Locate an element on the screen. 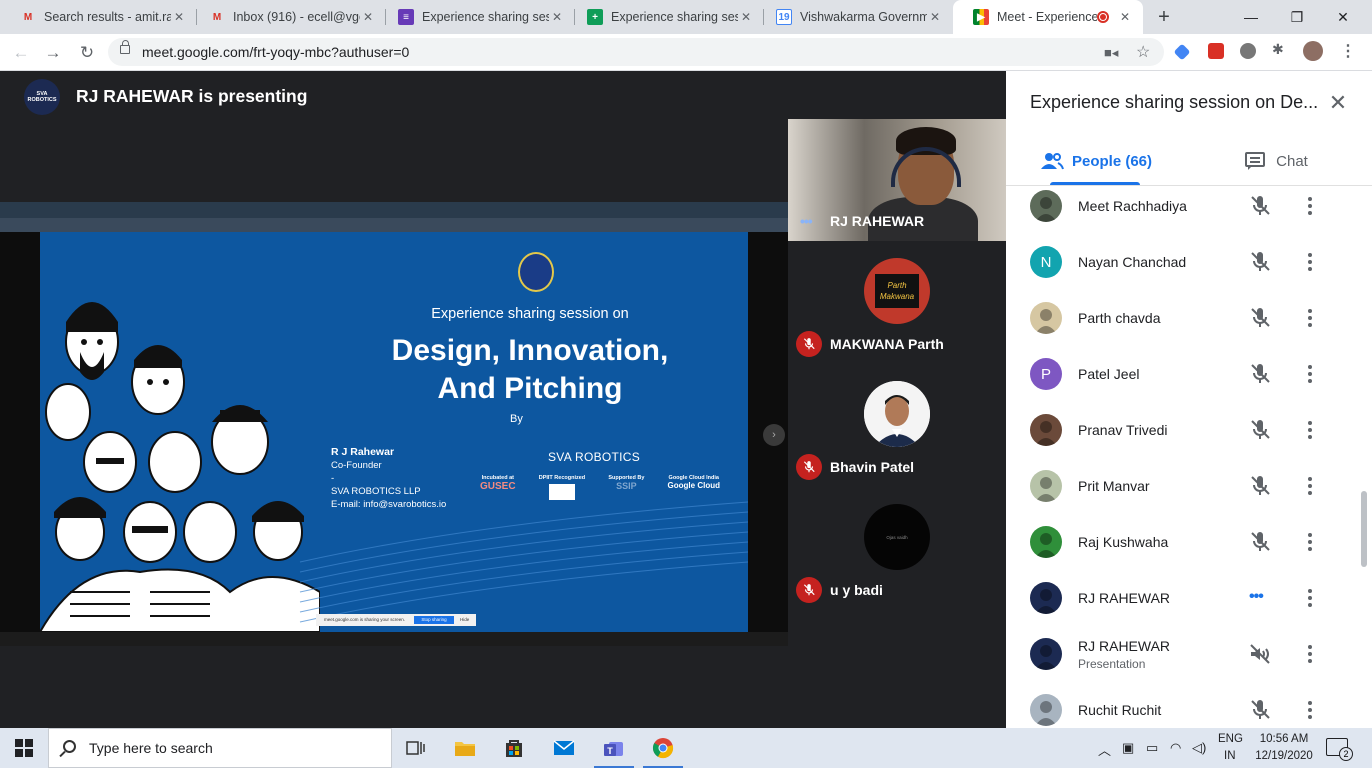 This screenshot has height=768, width=1372. participant-row: Ruchit Ruchit is located at coordinates (1189, 707).